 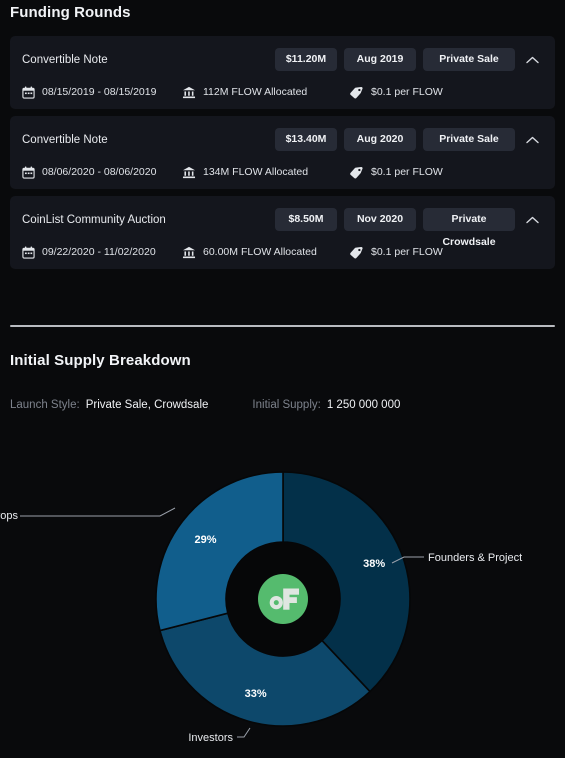 What do you see at coordinates (244, 732) in the screenshot?
I see `leader-line-investors` at bounding box center [244, 732].